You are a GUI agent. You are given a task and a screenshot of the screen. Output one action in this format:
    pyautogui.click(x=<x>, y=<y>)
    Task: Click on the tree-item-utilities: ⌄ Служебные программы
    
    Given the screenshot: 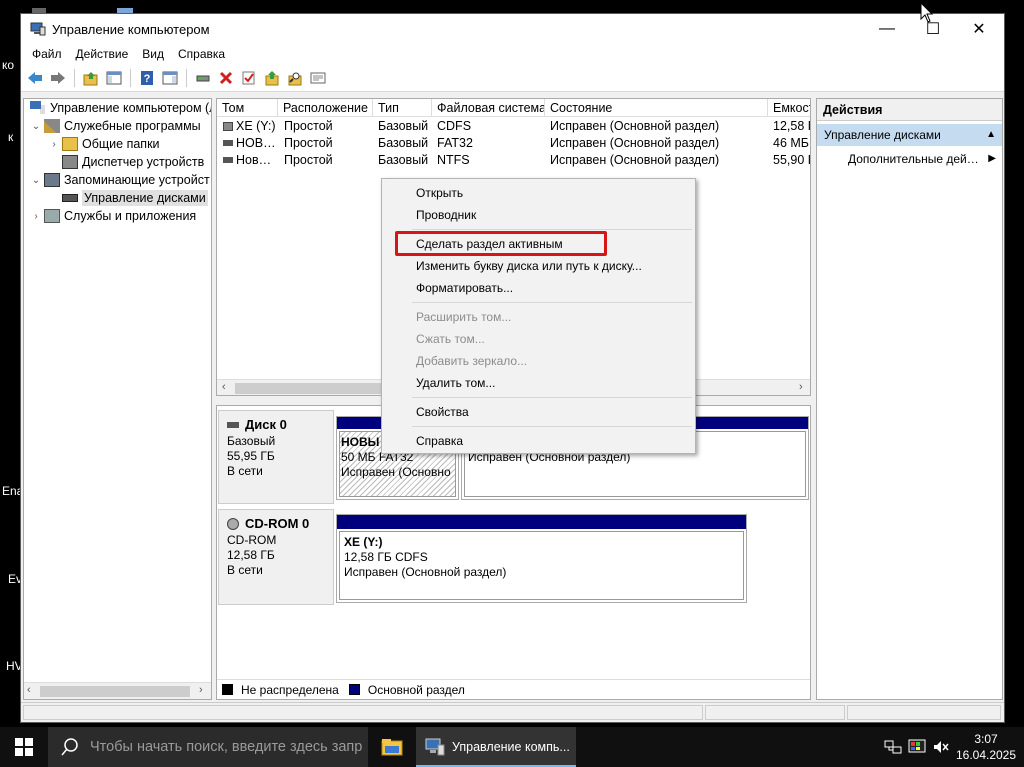 What is the action you would take?
    pyautogui.click(x=115, y=126)
    